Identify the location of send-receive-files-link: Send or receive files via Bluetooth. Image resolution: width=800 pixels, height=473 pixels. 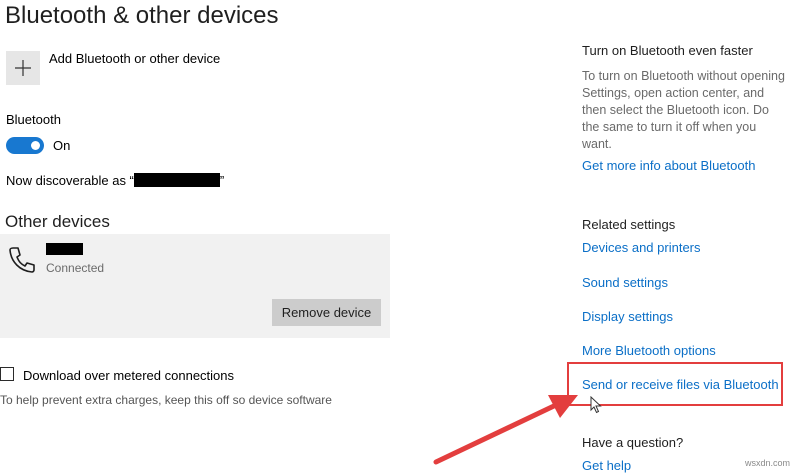
(680, 384).